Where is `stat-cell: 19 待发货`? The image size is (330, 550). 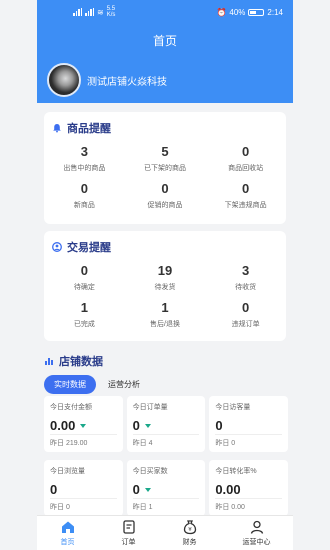 stat-cell: 19 待发货 is located at coordinates (165, 273).